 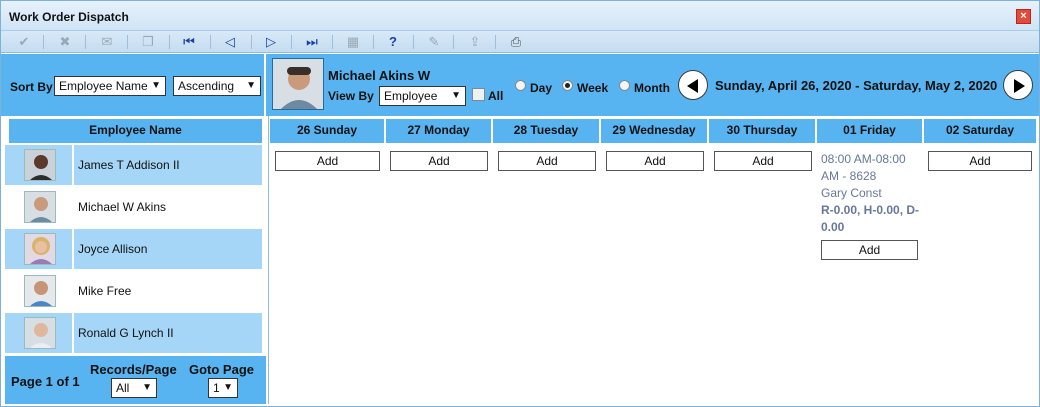 I want to click on day-header: 26 Sunday, so click(x=327, y=131).